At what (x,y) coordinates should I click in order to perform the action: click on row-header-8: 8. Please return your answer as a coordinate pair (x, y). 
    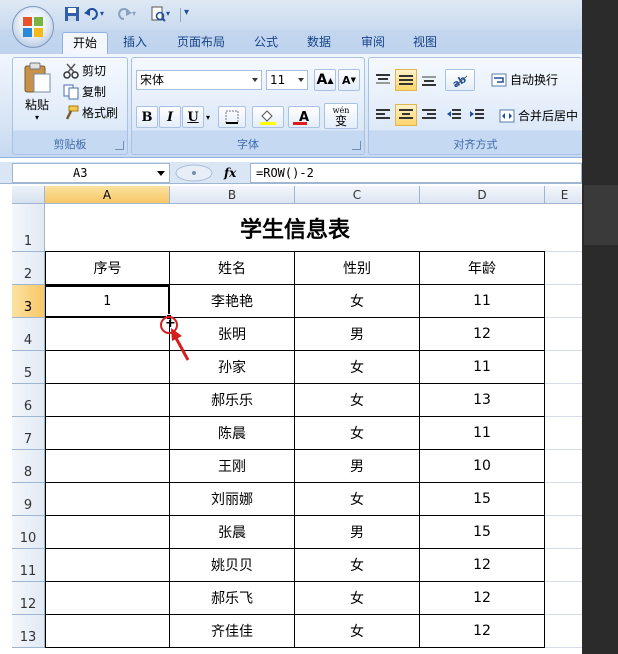
    Looking at the image, I should click on (28, 466).